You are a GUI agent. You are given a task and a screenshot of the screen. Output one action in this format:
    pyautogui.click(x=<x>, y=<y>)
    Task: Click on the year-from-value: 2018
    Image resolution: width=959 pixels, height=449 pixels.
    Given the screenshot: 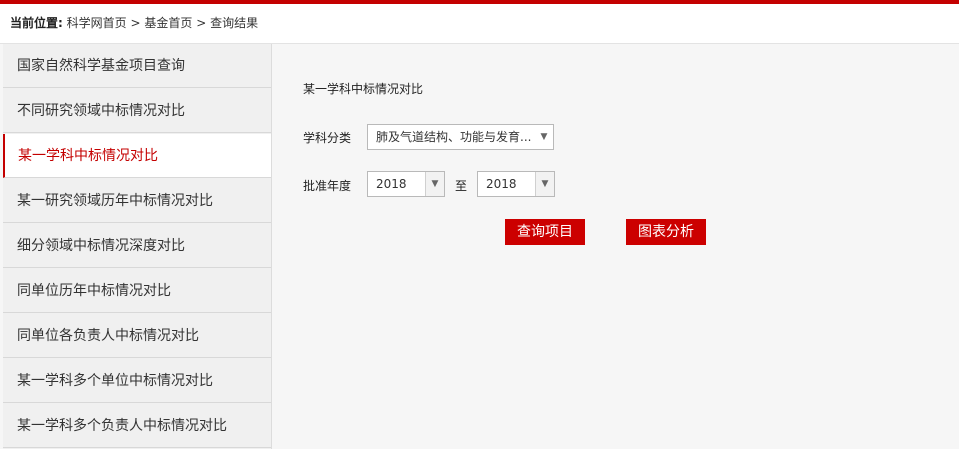 What is the action you would take?
    pyautogui.click(x=391, y=184)
    